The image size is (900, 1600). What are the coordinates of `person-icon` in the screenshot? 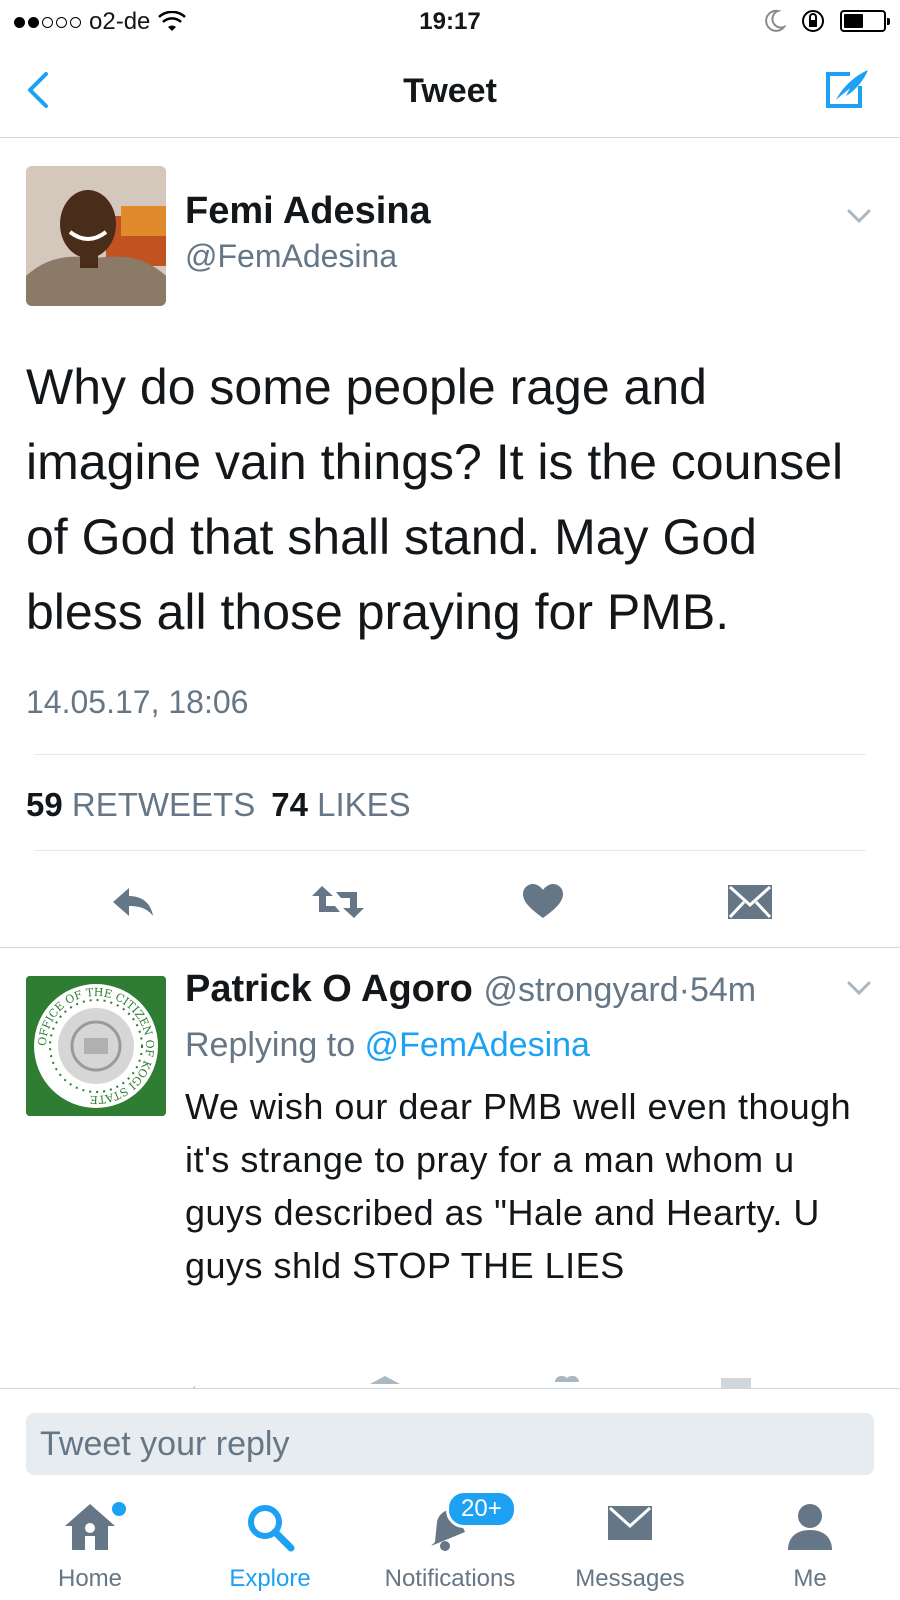 It's located at (810, 1527).